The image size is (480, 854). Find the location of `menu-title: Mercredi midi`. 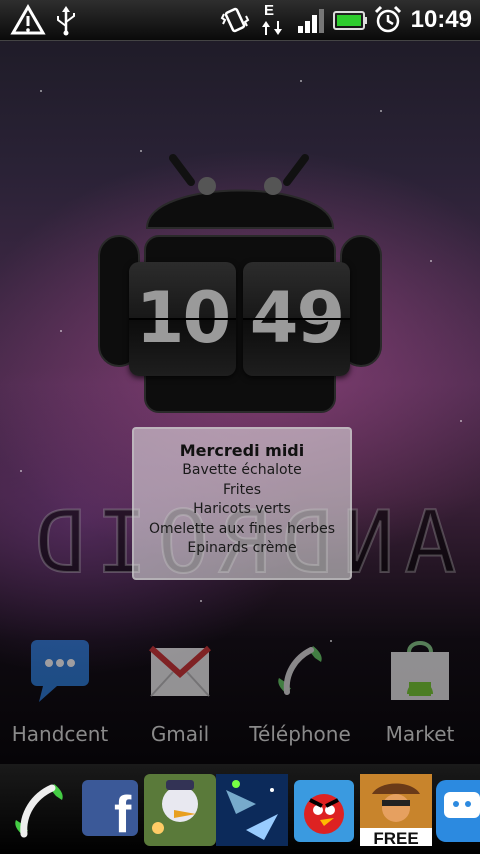

menu-title: Mercredi midi is located at coordinates (242, 450).